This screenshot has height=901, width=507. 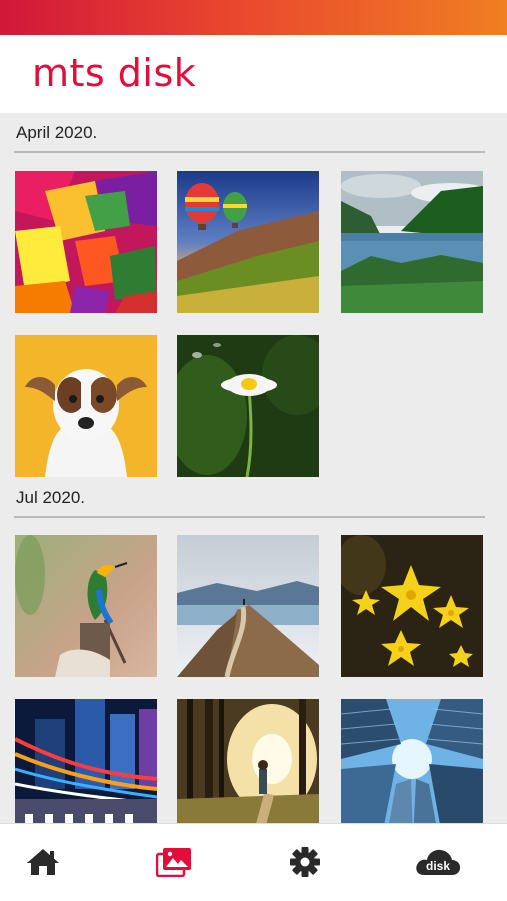 I want to click on disk-label: disk, so click(x=438, y=866).